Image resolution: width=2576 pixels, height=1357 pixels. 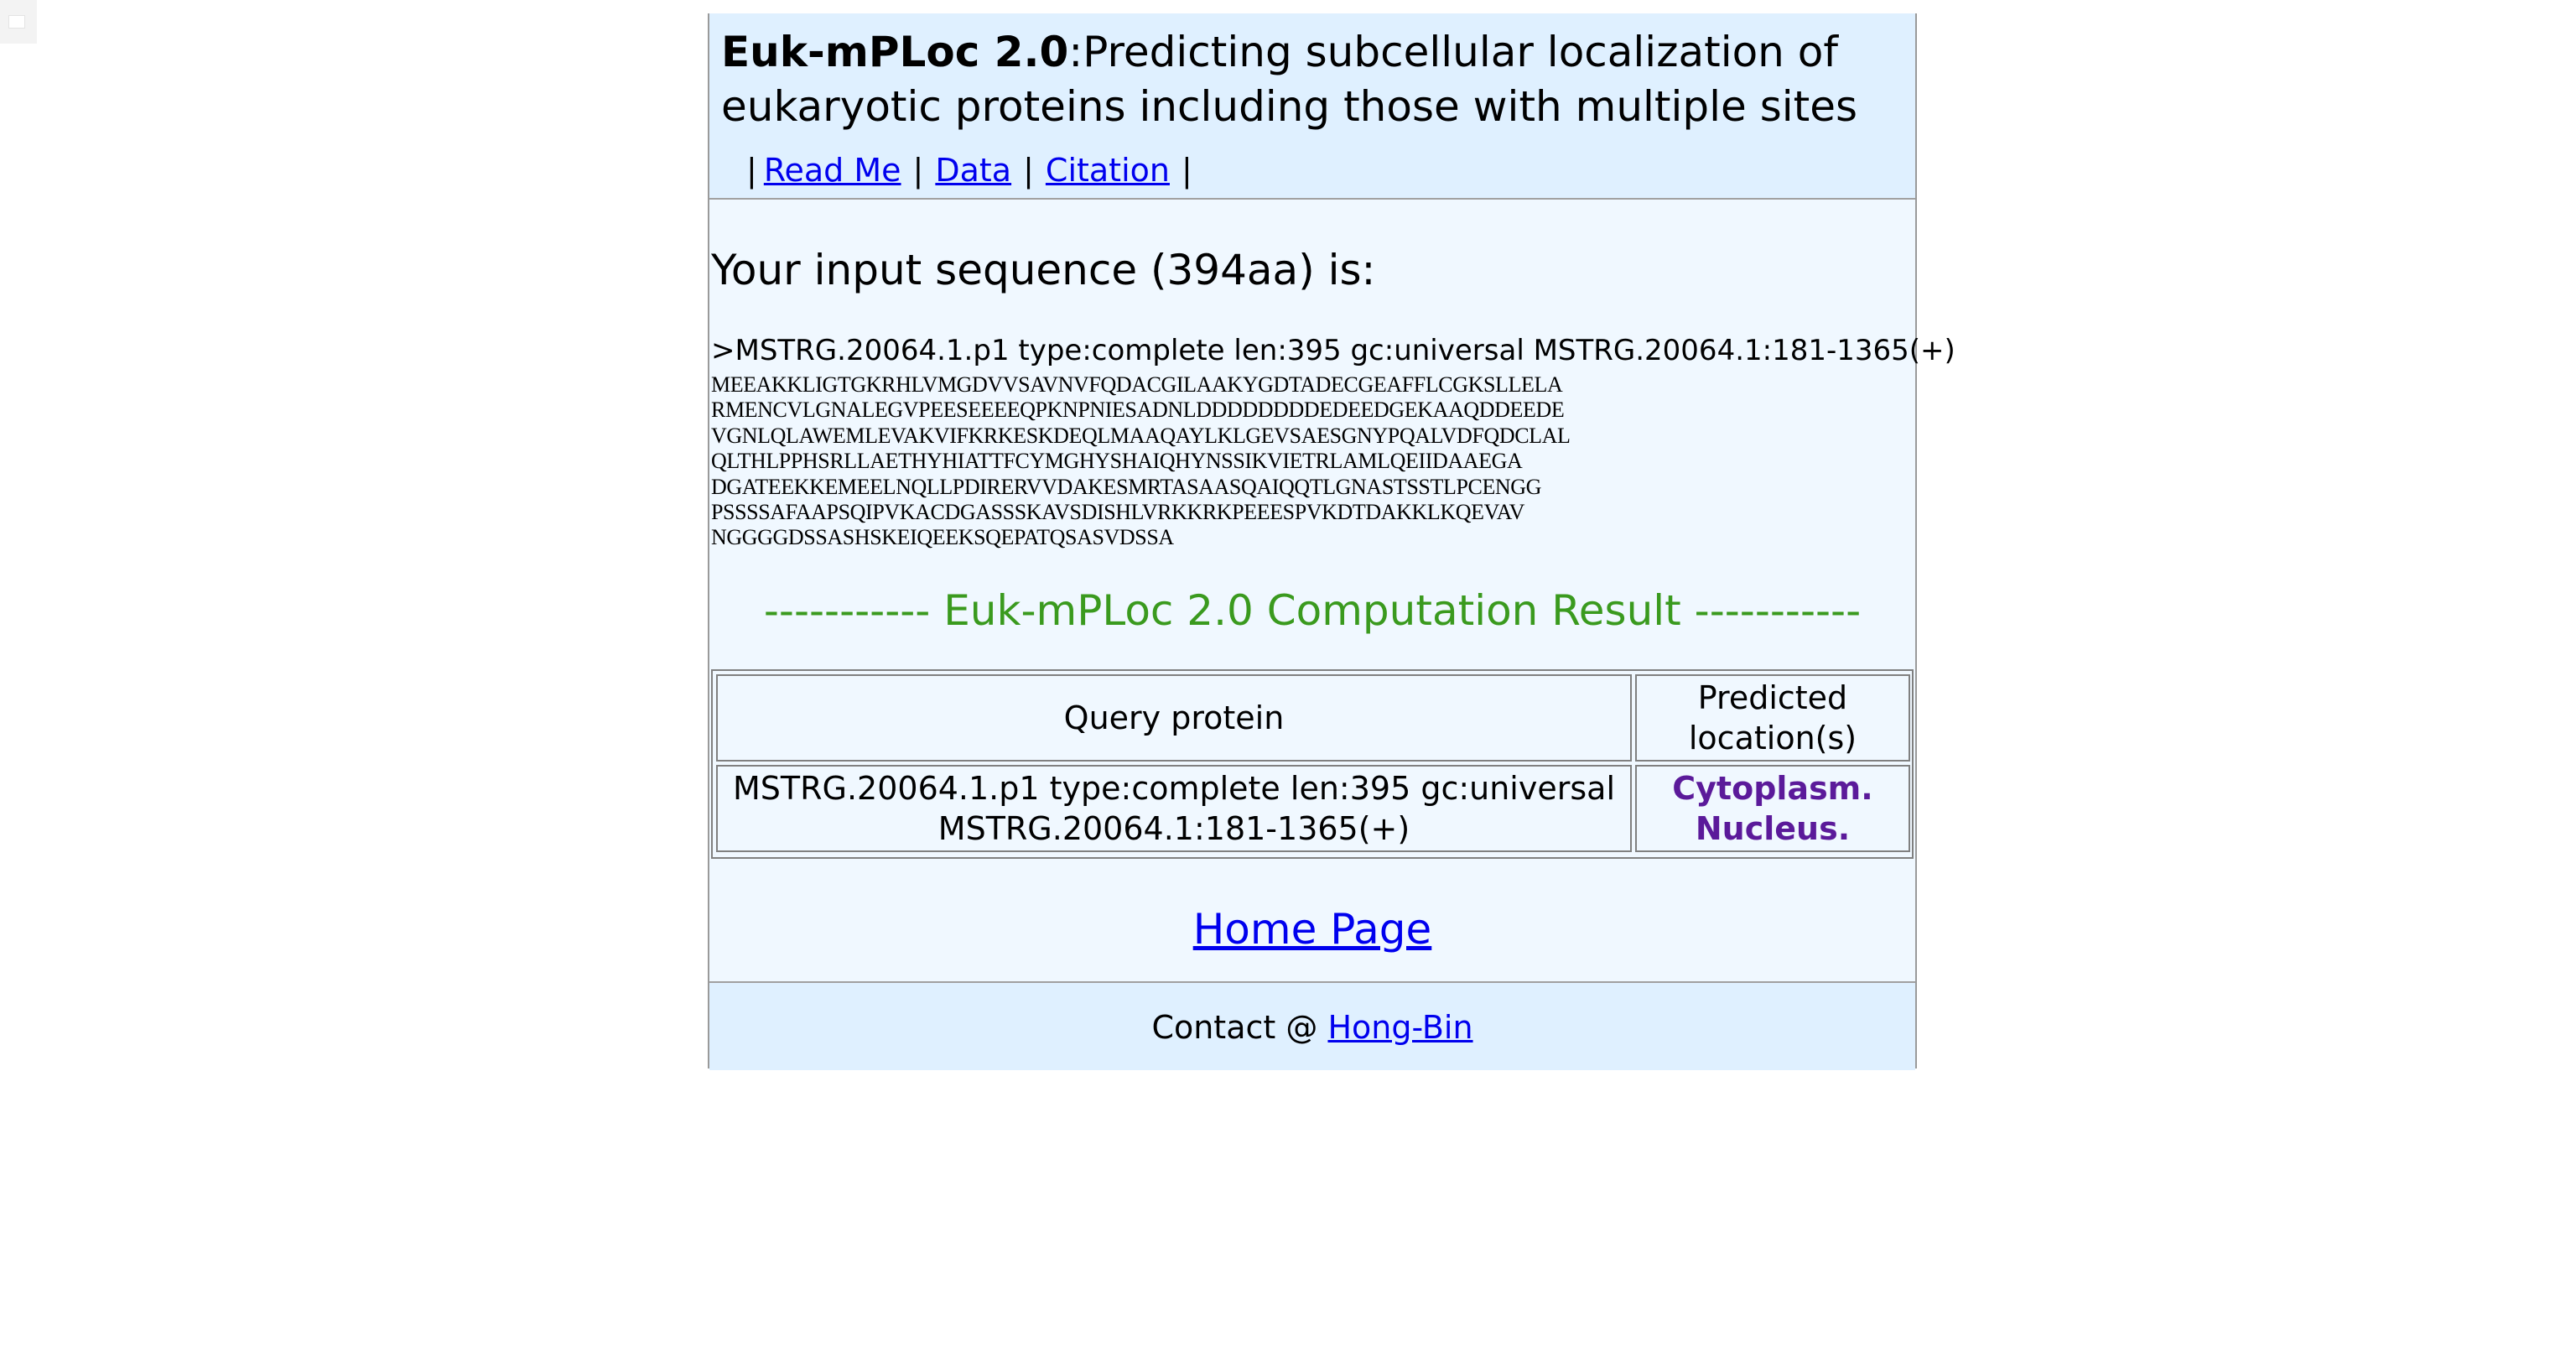 What do you see at coordinates (895, 52) in the screenshot?
I see `page-title-bold: Euk-mPLoc 2.0` at bounding box center [895, 52].